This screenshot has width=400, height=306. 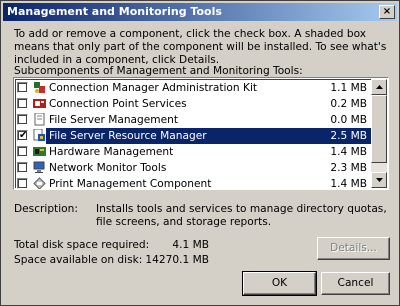 I want to click on title-bar: Management and Monitoring Tools ×, so click(x=200, y=12).